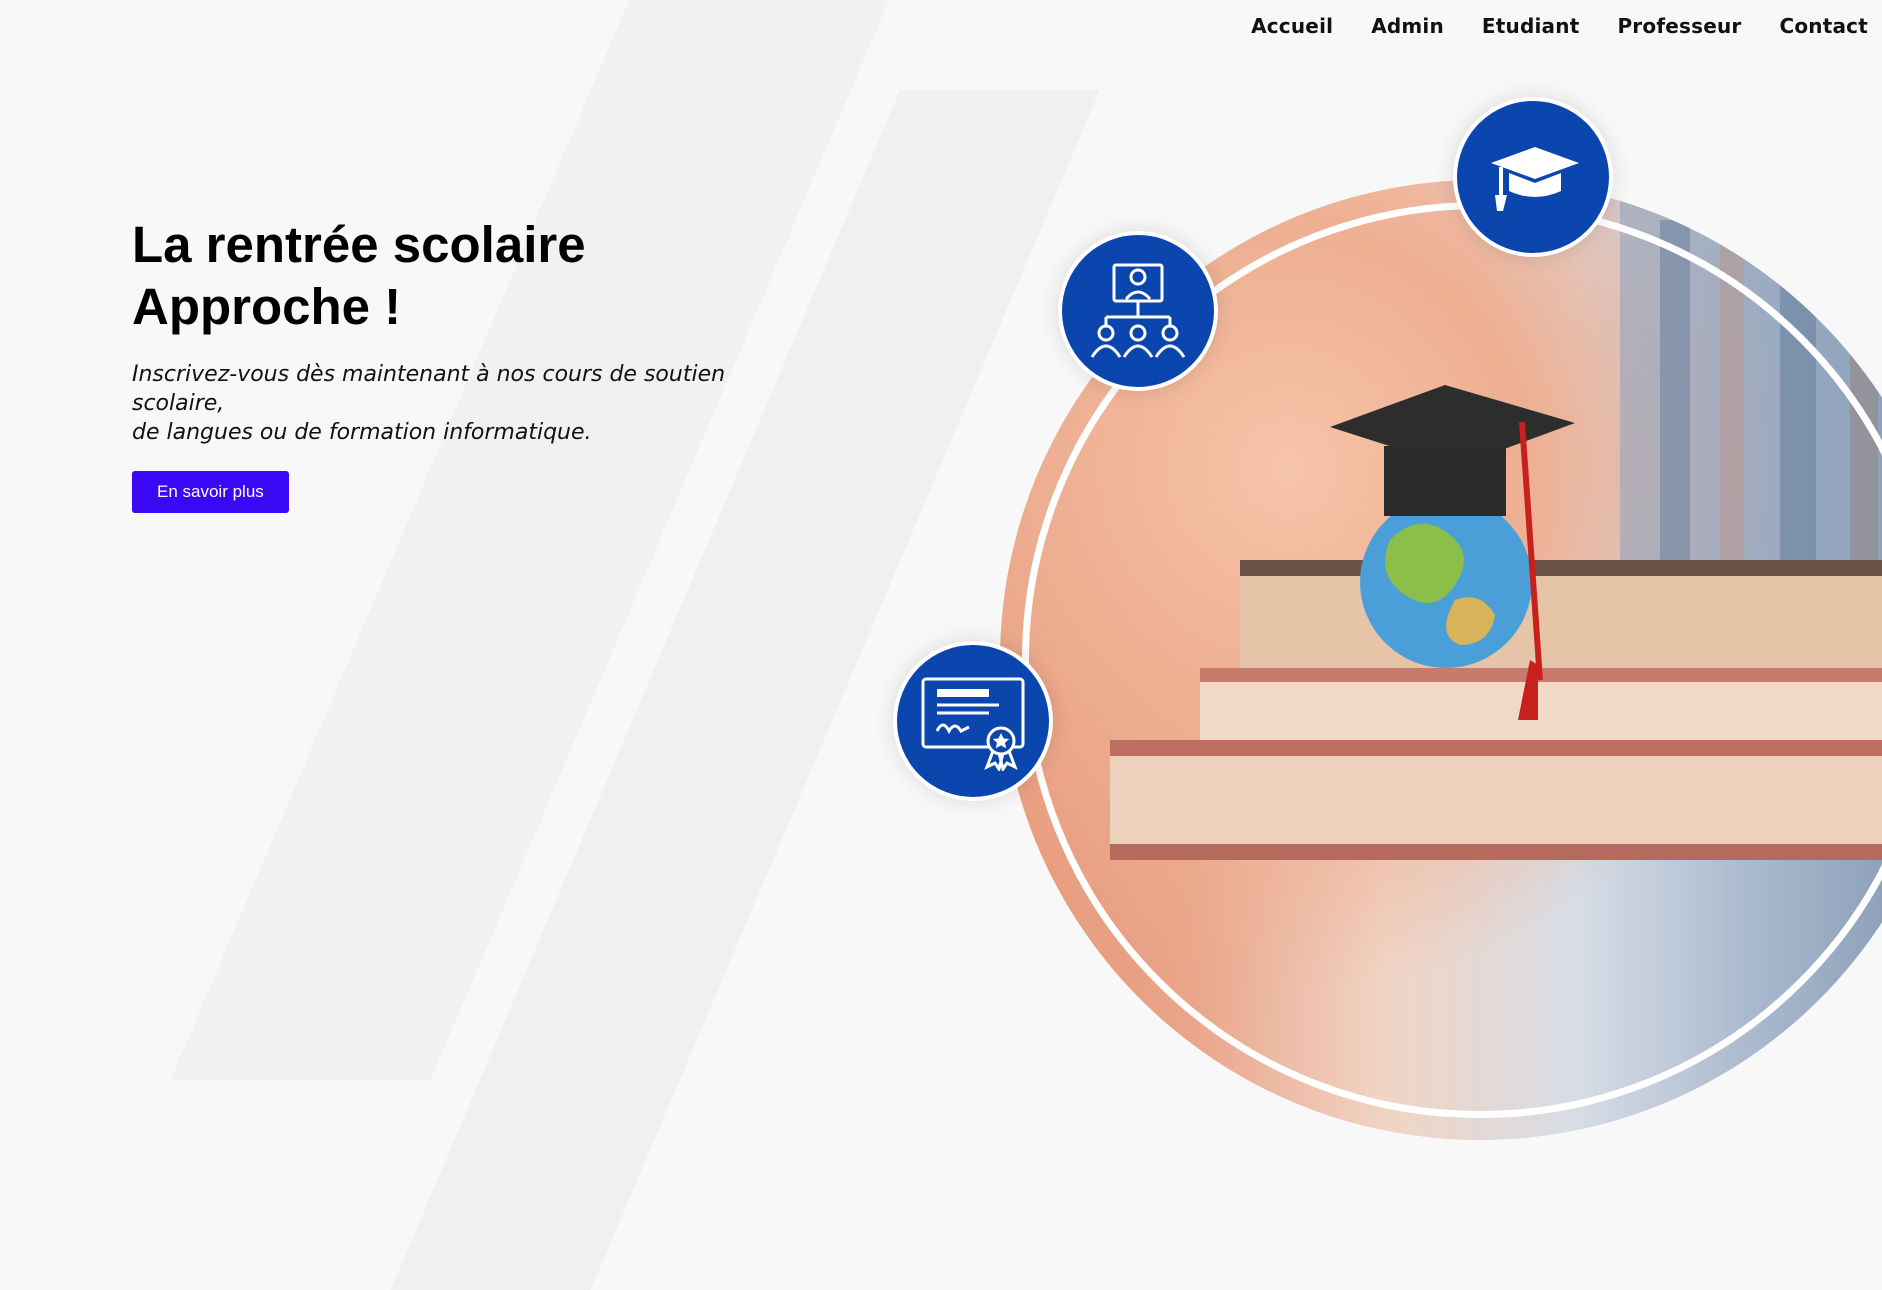 This screenshot has height=1290, width=1882. What do you see at coordinates (1531, 26) in the screenshot?
I see `nav-item-etudiant: Etudiant` at bounding box center [1531, 26].